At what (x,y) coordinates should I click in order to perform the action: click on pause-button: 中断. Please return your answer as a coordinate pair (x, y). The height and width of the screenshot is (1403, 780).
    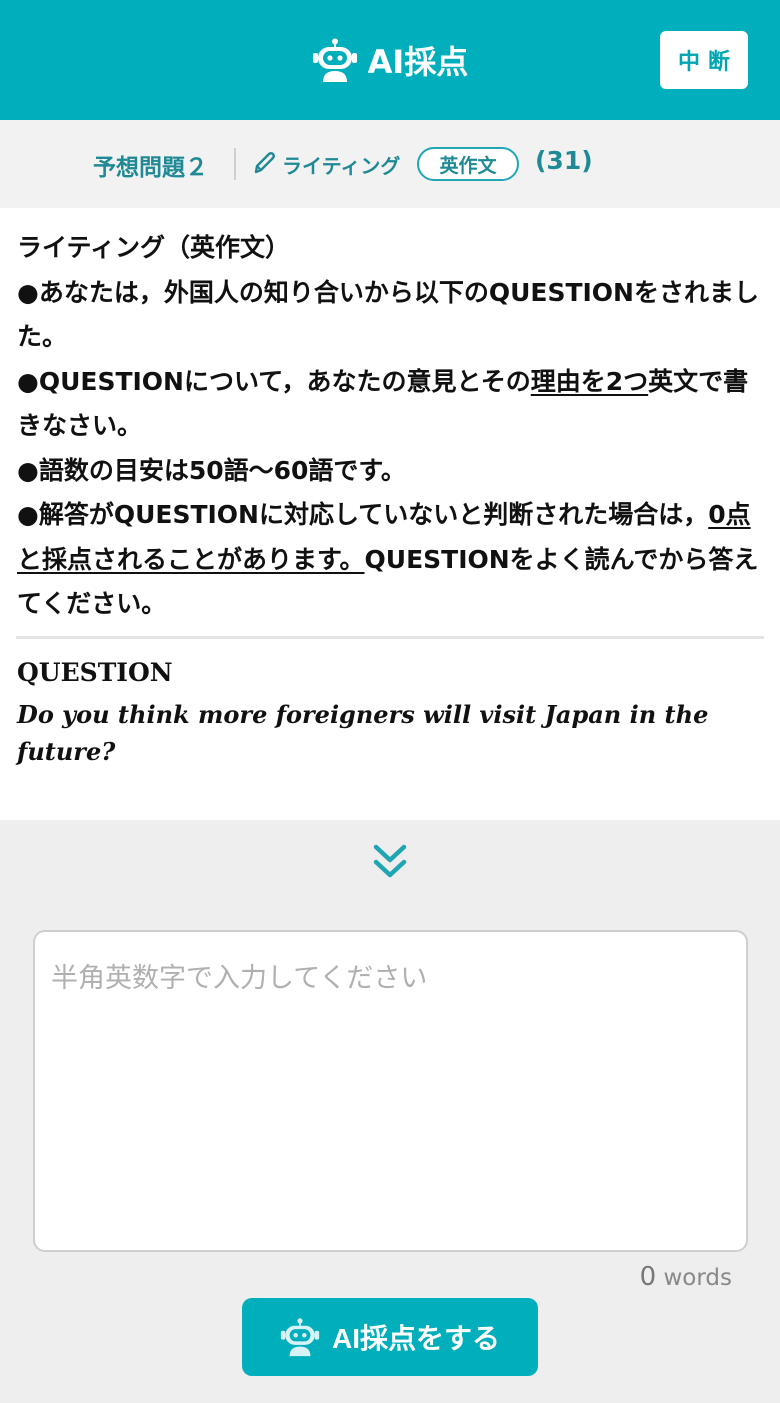
    Looking at the image, I should click on (704, 60).